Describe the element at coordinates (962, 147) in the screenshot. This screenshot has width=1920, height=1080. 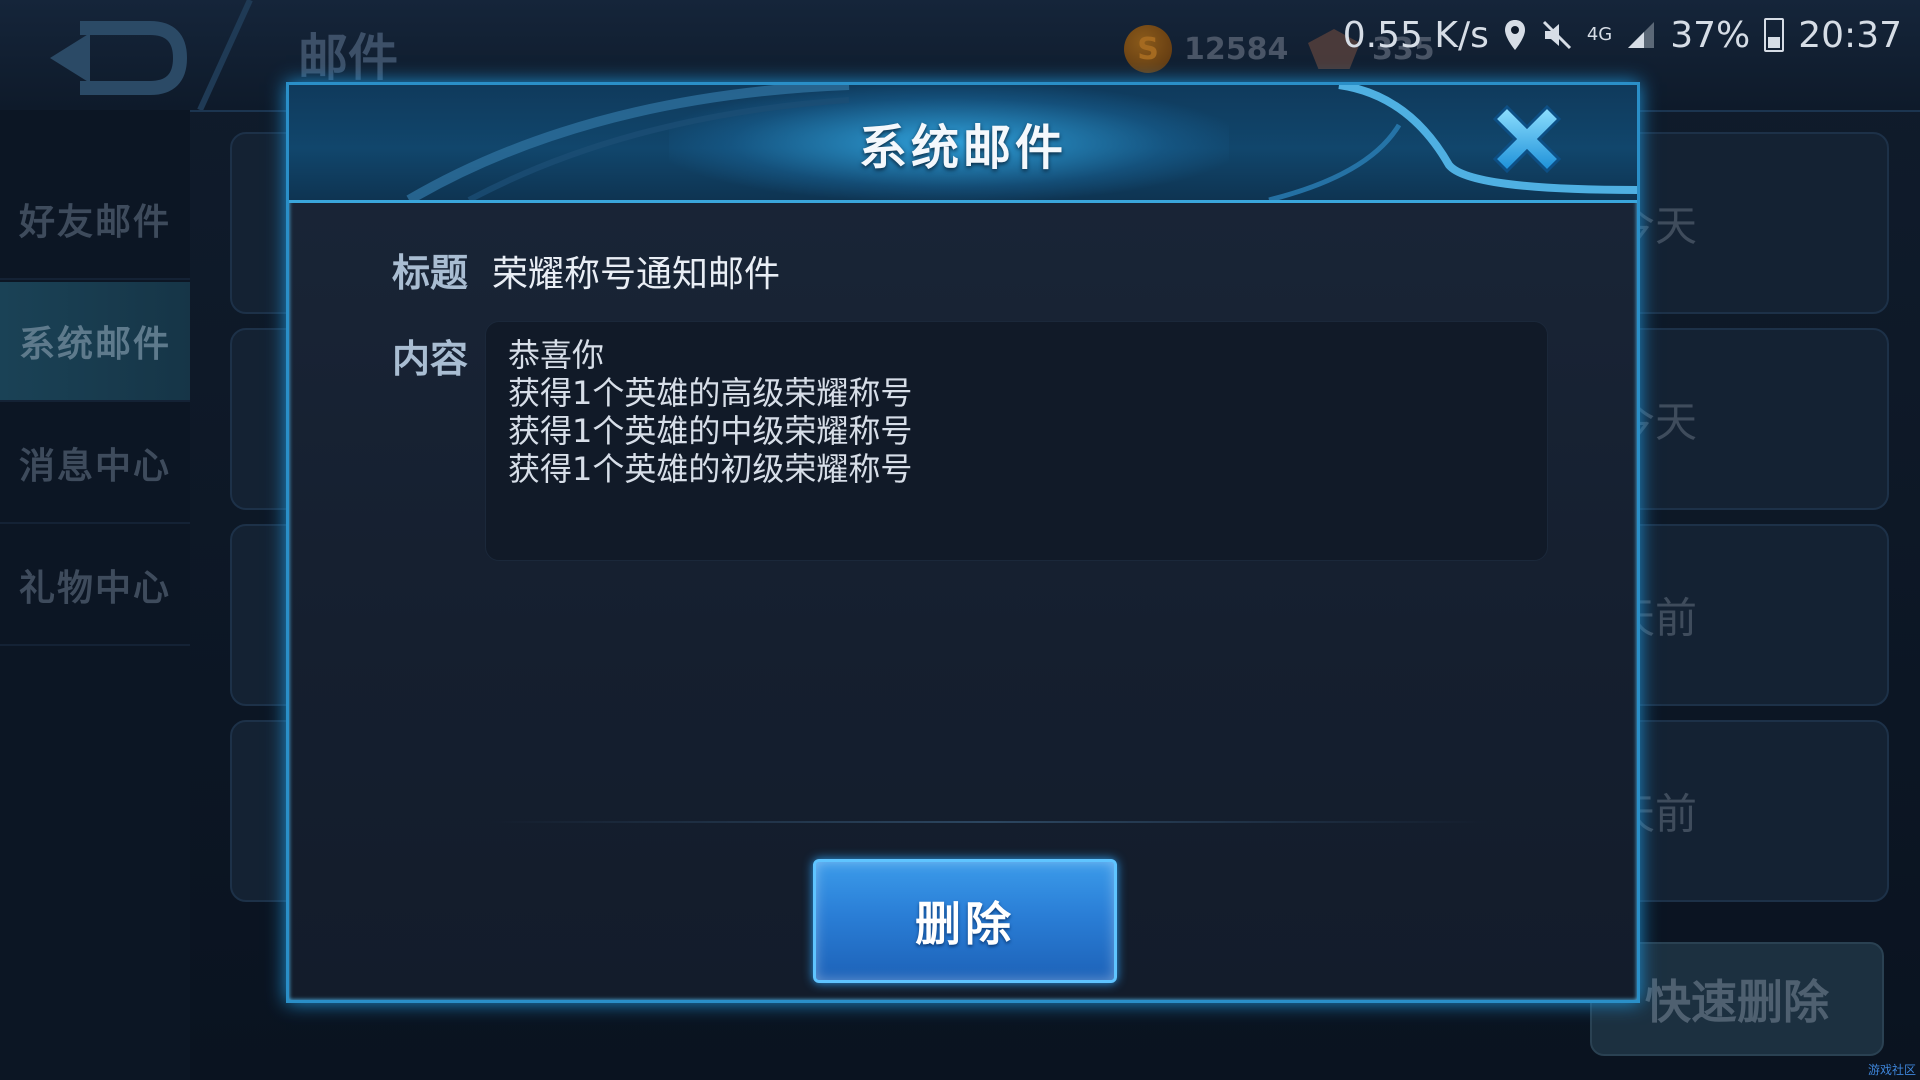
I see `dialog-title: 系统邮件` at that location.